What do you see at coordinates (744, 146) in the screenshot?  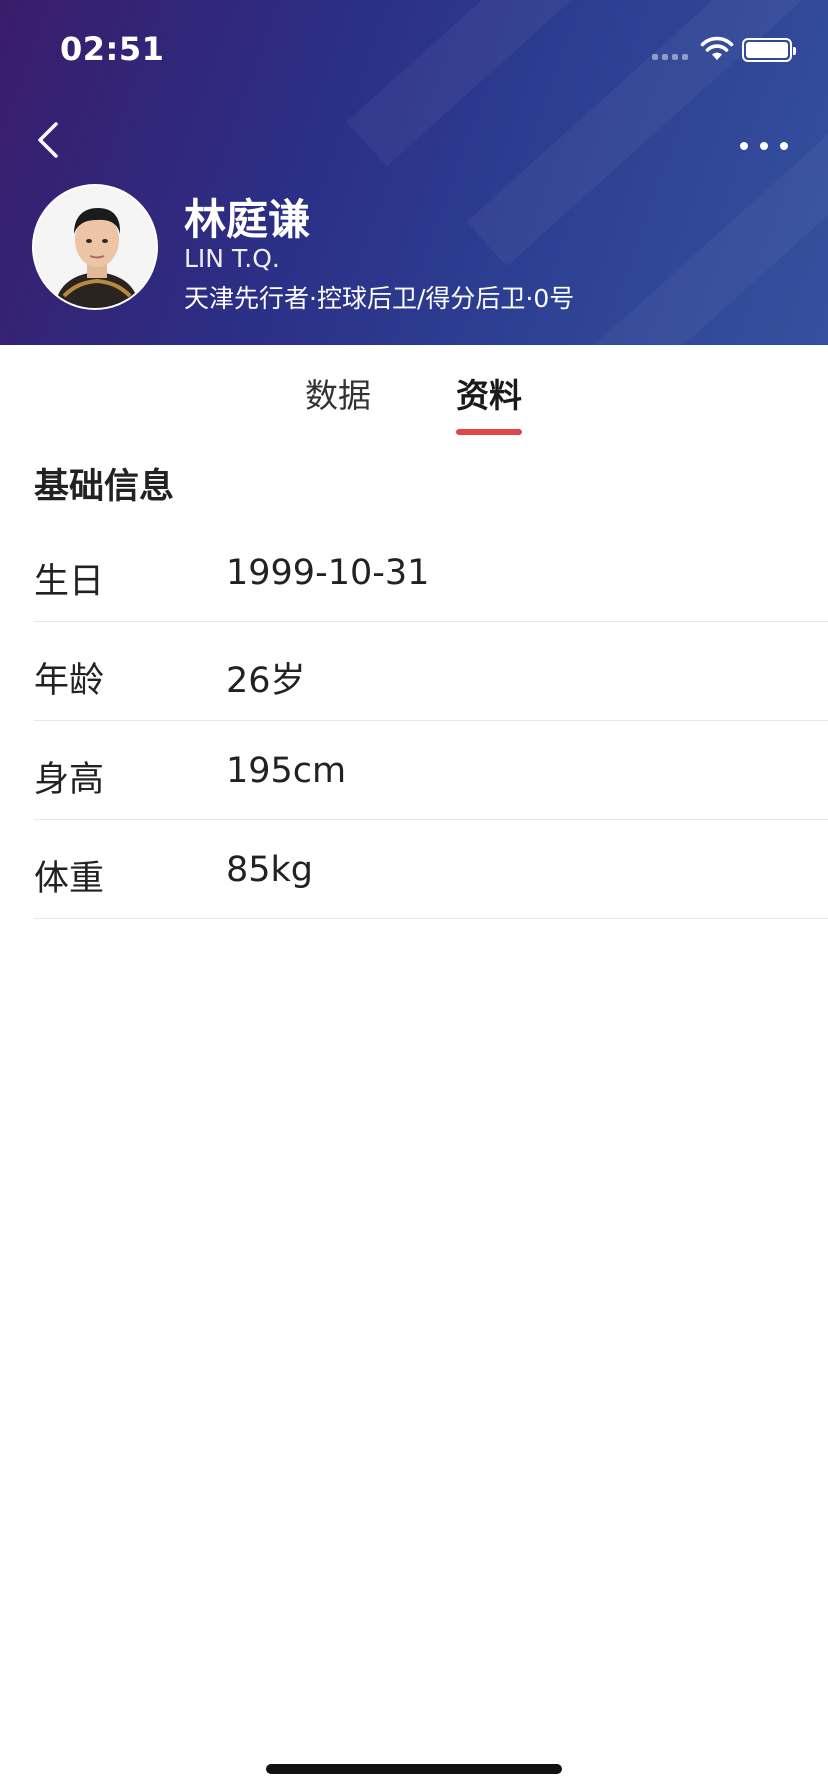 I see `more-horizontal-icon` at bounding box center [744, 146].